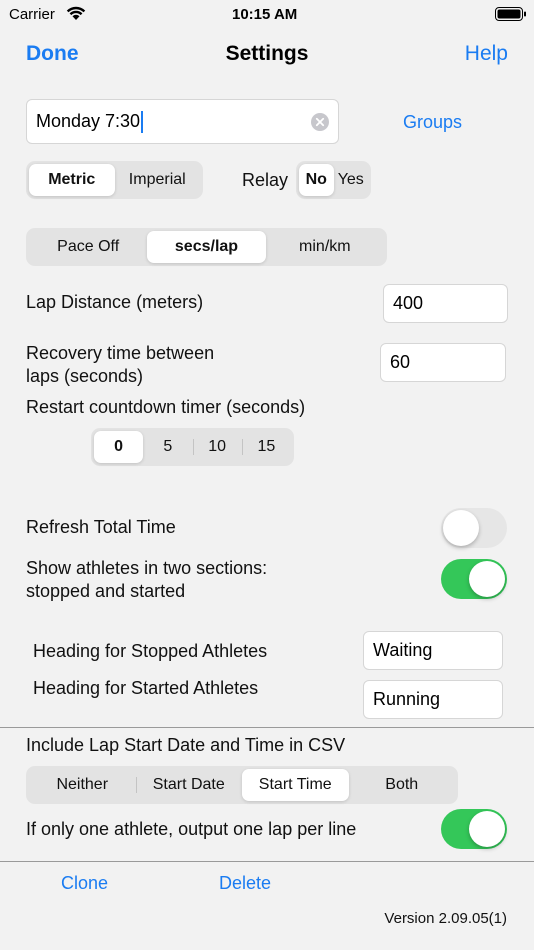  I want to click on segment-restart-15: 15, so click(266, 447).